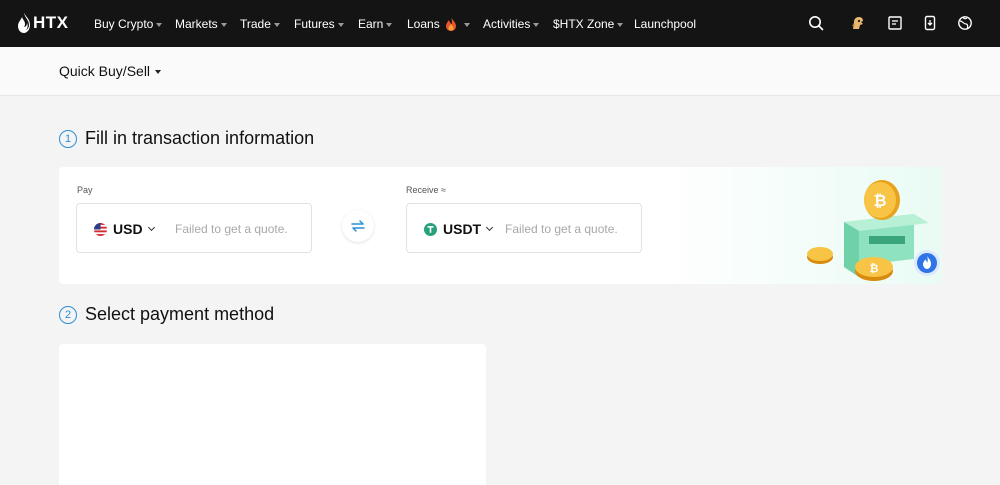  I want to click on receive-label: Receive ≈, so click(426, 190).